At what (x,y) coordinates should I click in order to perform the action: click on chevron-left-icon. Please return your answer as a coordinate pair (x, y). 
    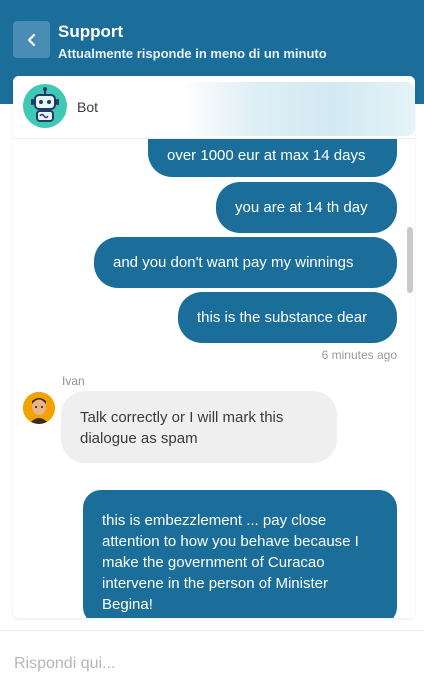
    Looking at the image, I should click on (31, 39).